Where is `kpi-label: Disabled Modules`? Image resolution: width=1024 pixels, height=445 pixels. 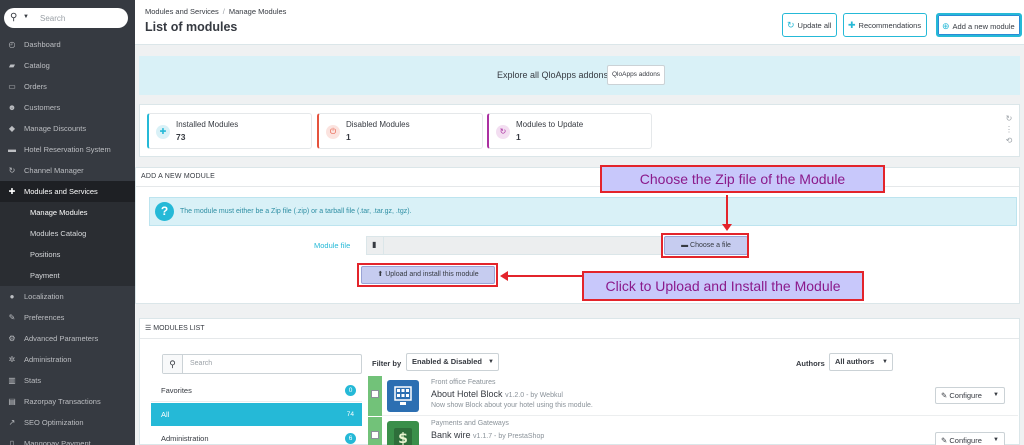 kpi-label: Disabled Modules is located at coordinates (378, 124).